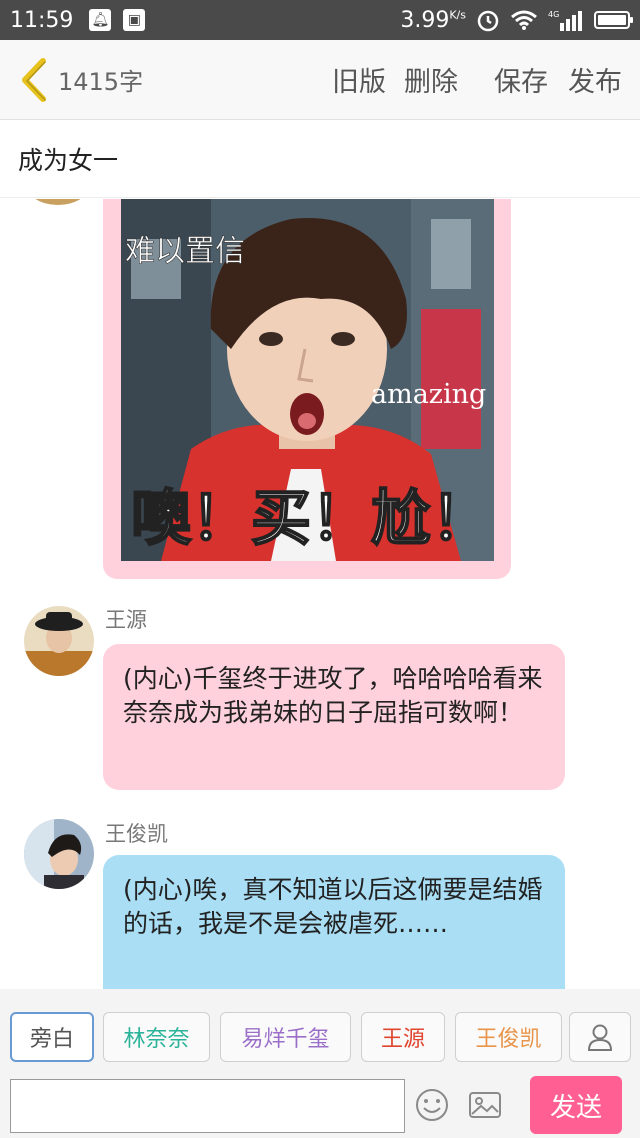  Describe the element at coordinates (311, 519) in the screenshot. I see `meme-bottom-text: 噢！买！尬！` at that location.